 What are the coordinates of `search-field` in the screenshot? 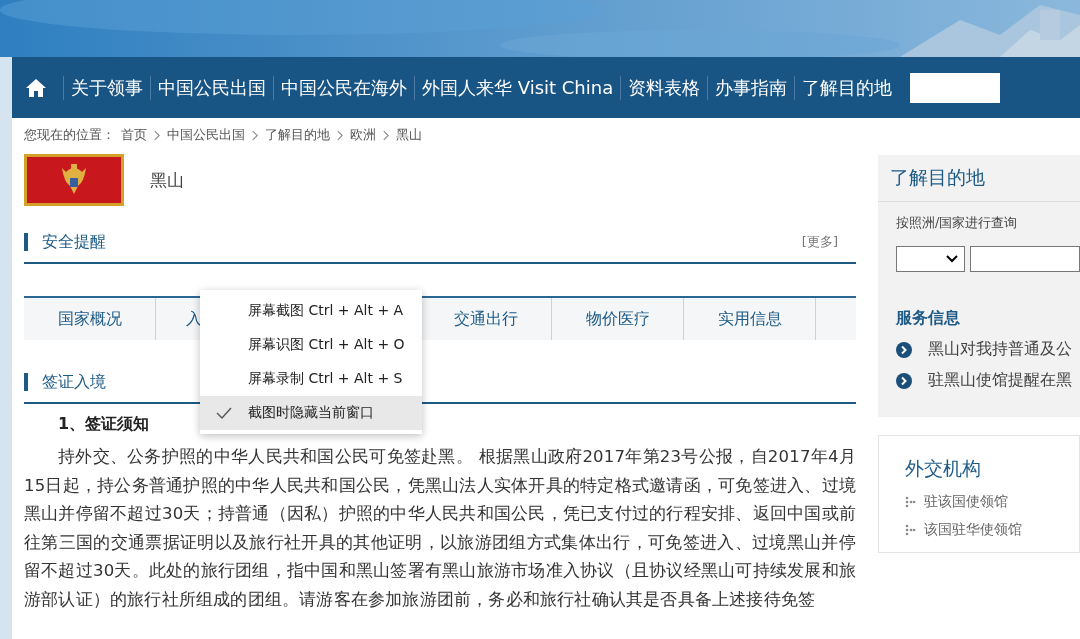 It's located at (955, 87).